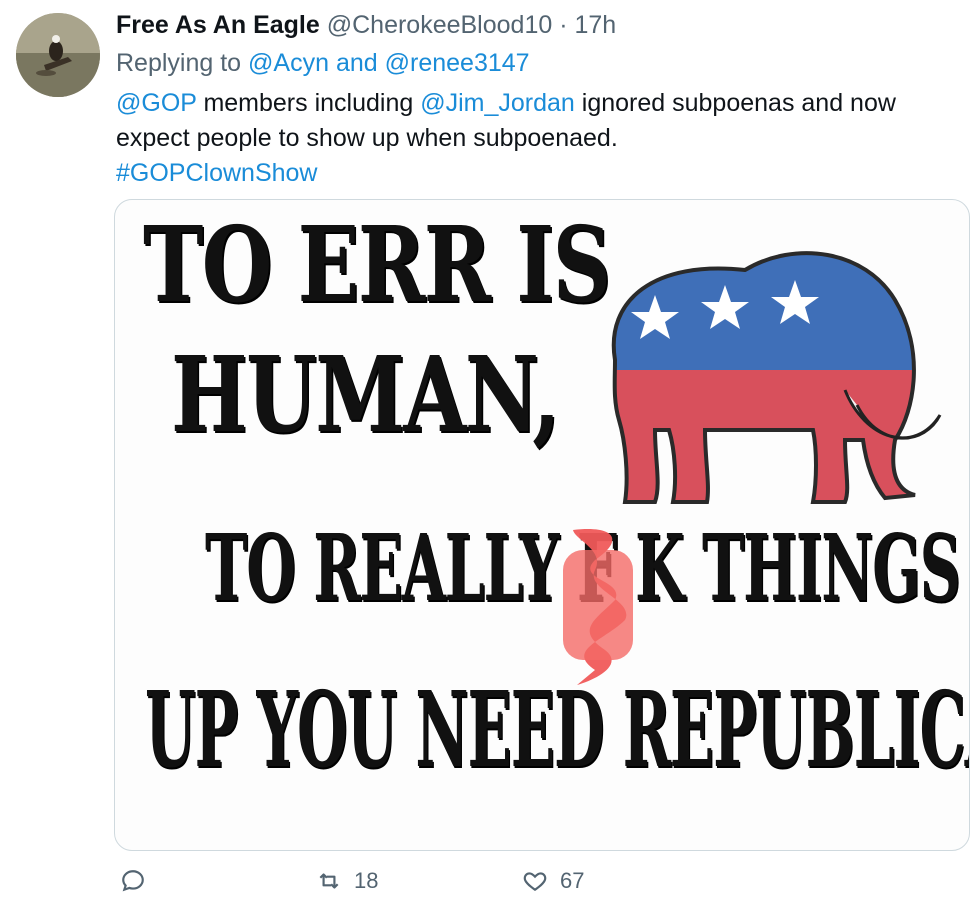  What do you see at coordinates (535, 881) in the screenshot?
I see `like-icon` at bounding box center [535, 881].